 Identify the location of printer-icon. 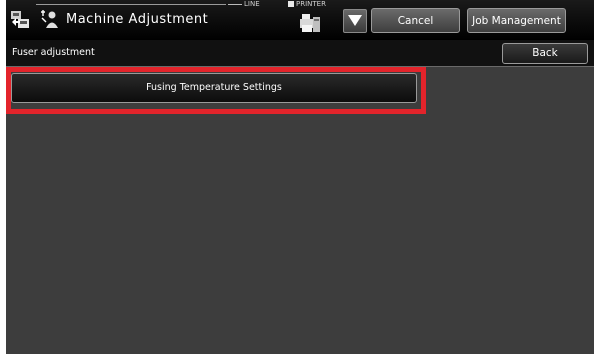
(310, 23).